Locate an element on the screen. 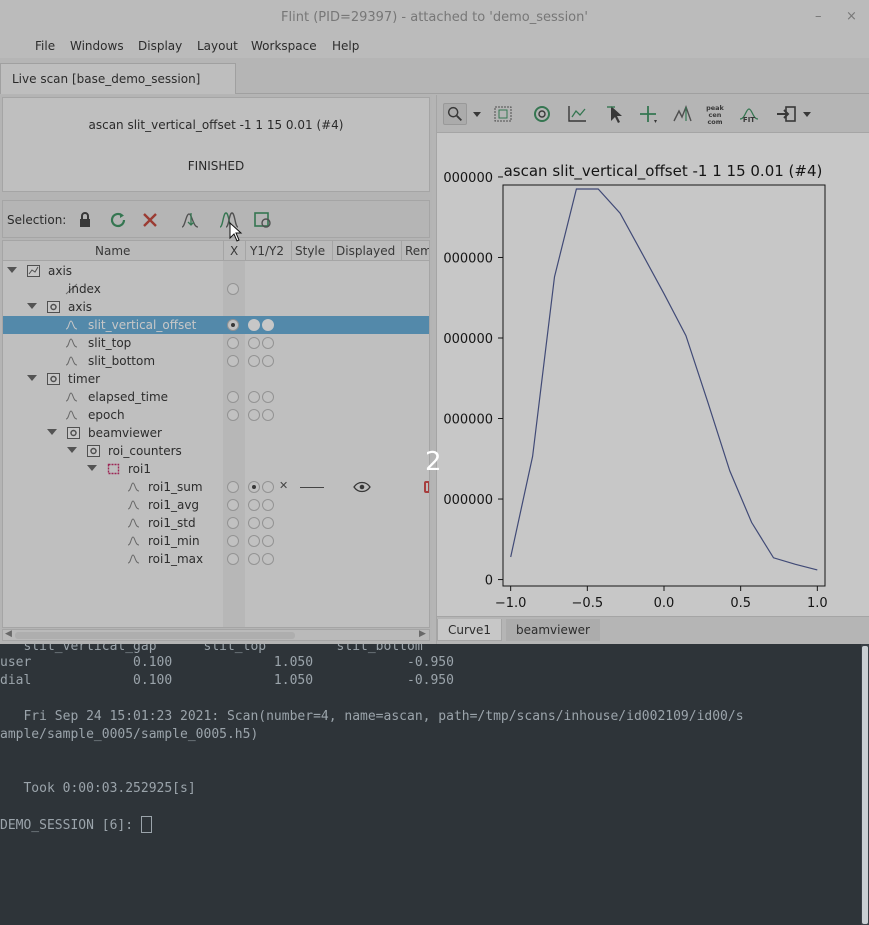  tree-row-slit-bottom: slit_bottom is located at coordinates (216, 361).